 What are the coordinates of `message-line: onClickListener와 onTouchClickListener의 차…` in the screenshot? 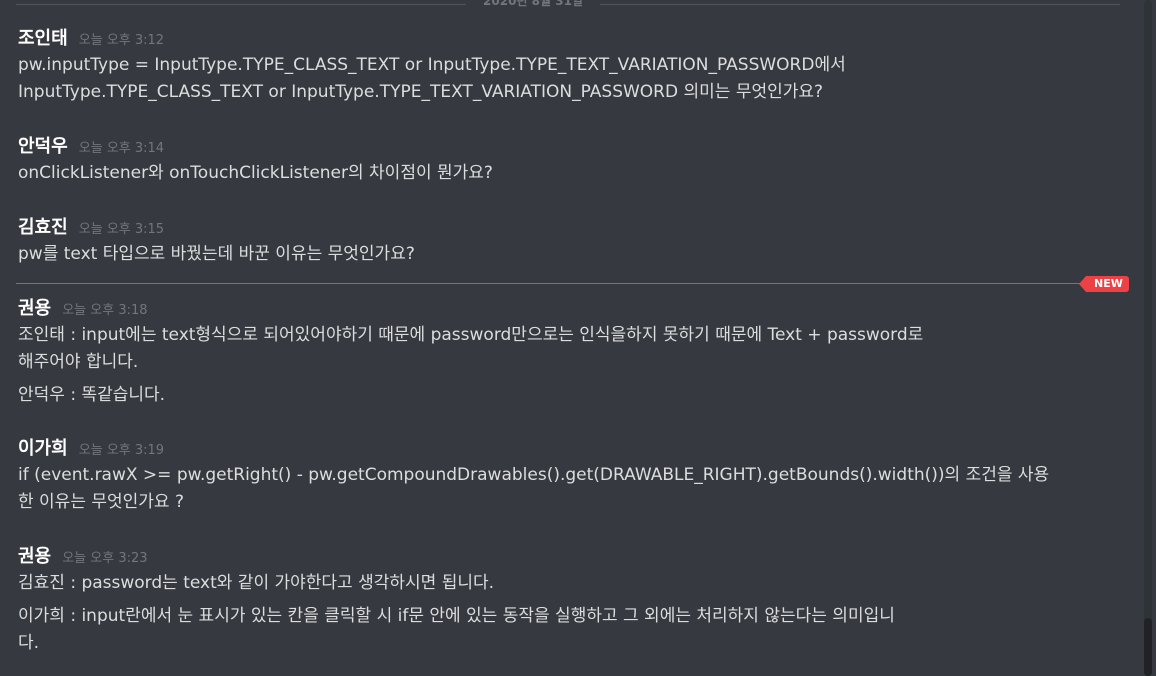 It's located at (255, 173).